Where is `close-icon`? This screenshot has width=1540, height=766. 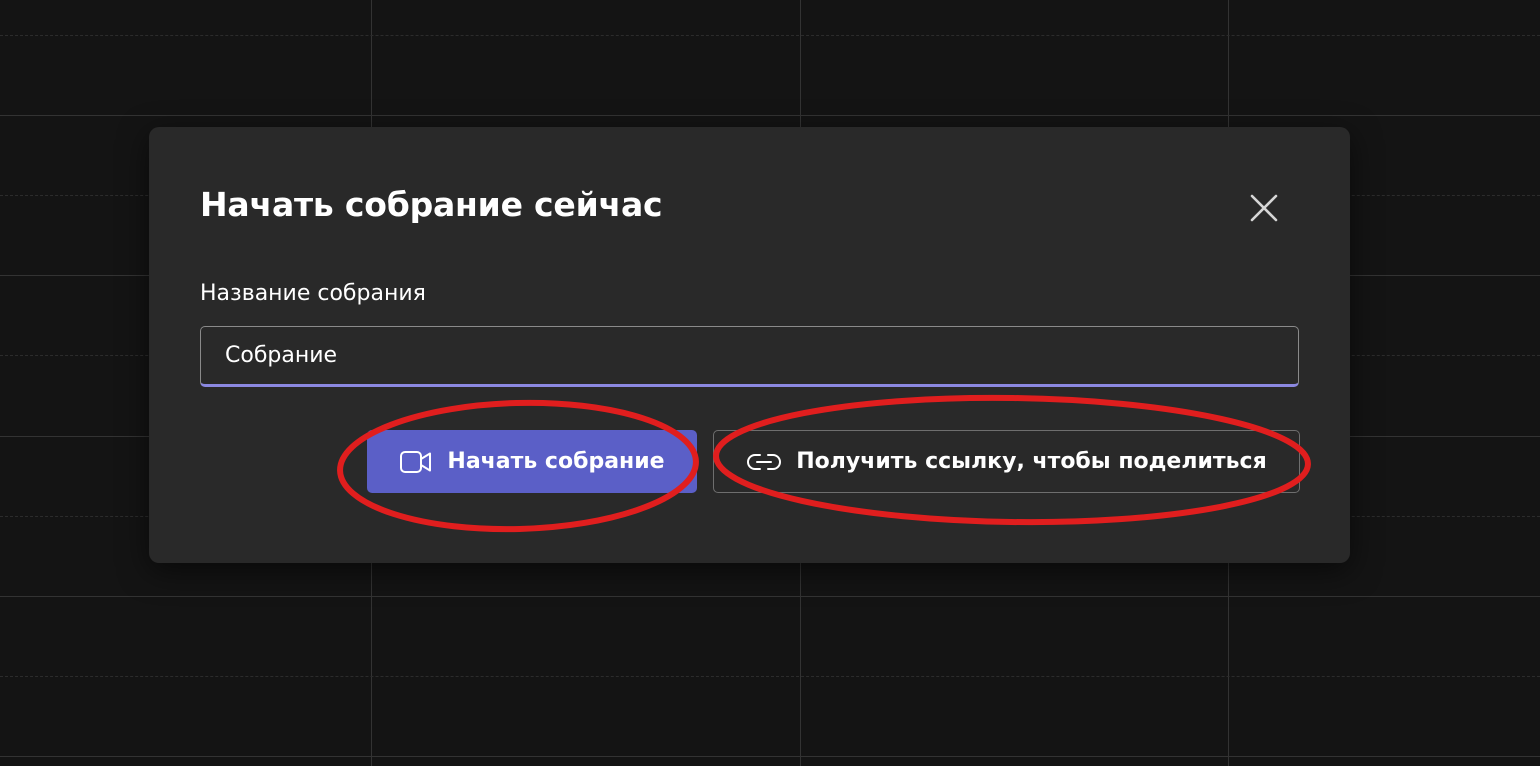
close-icon is located at coordinates (1264, 208).